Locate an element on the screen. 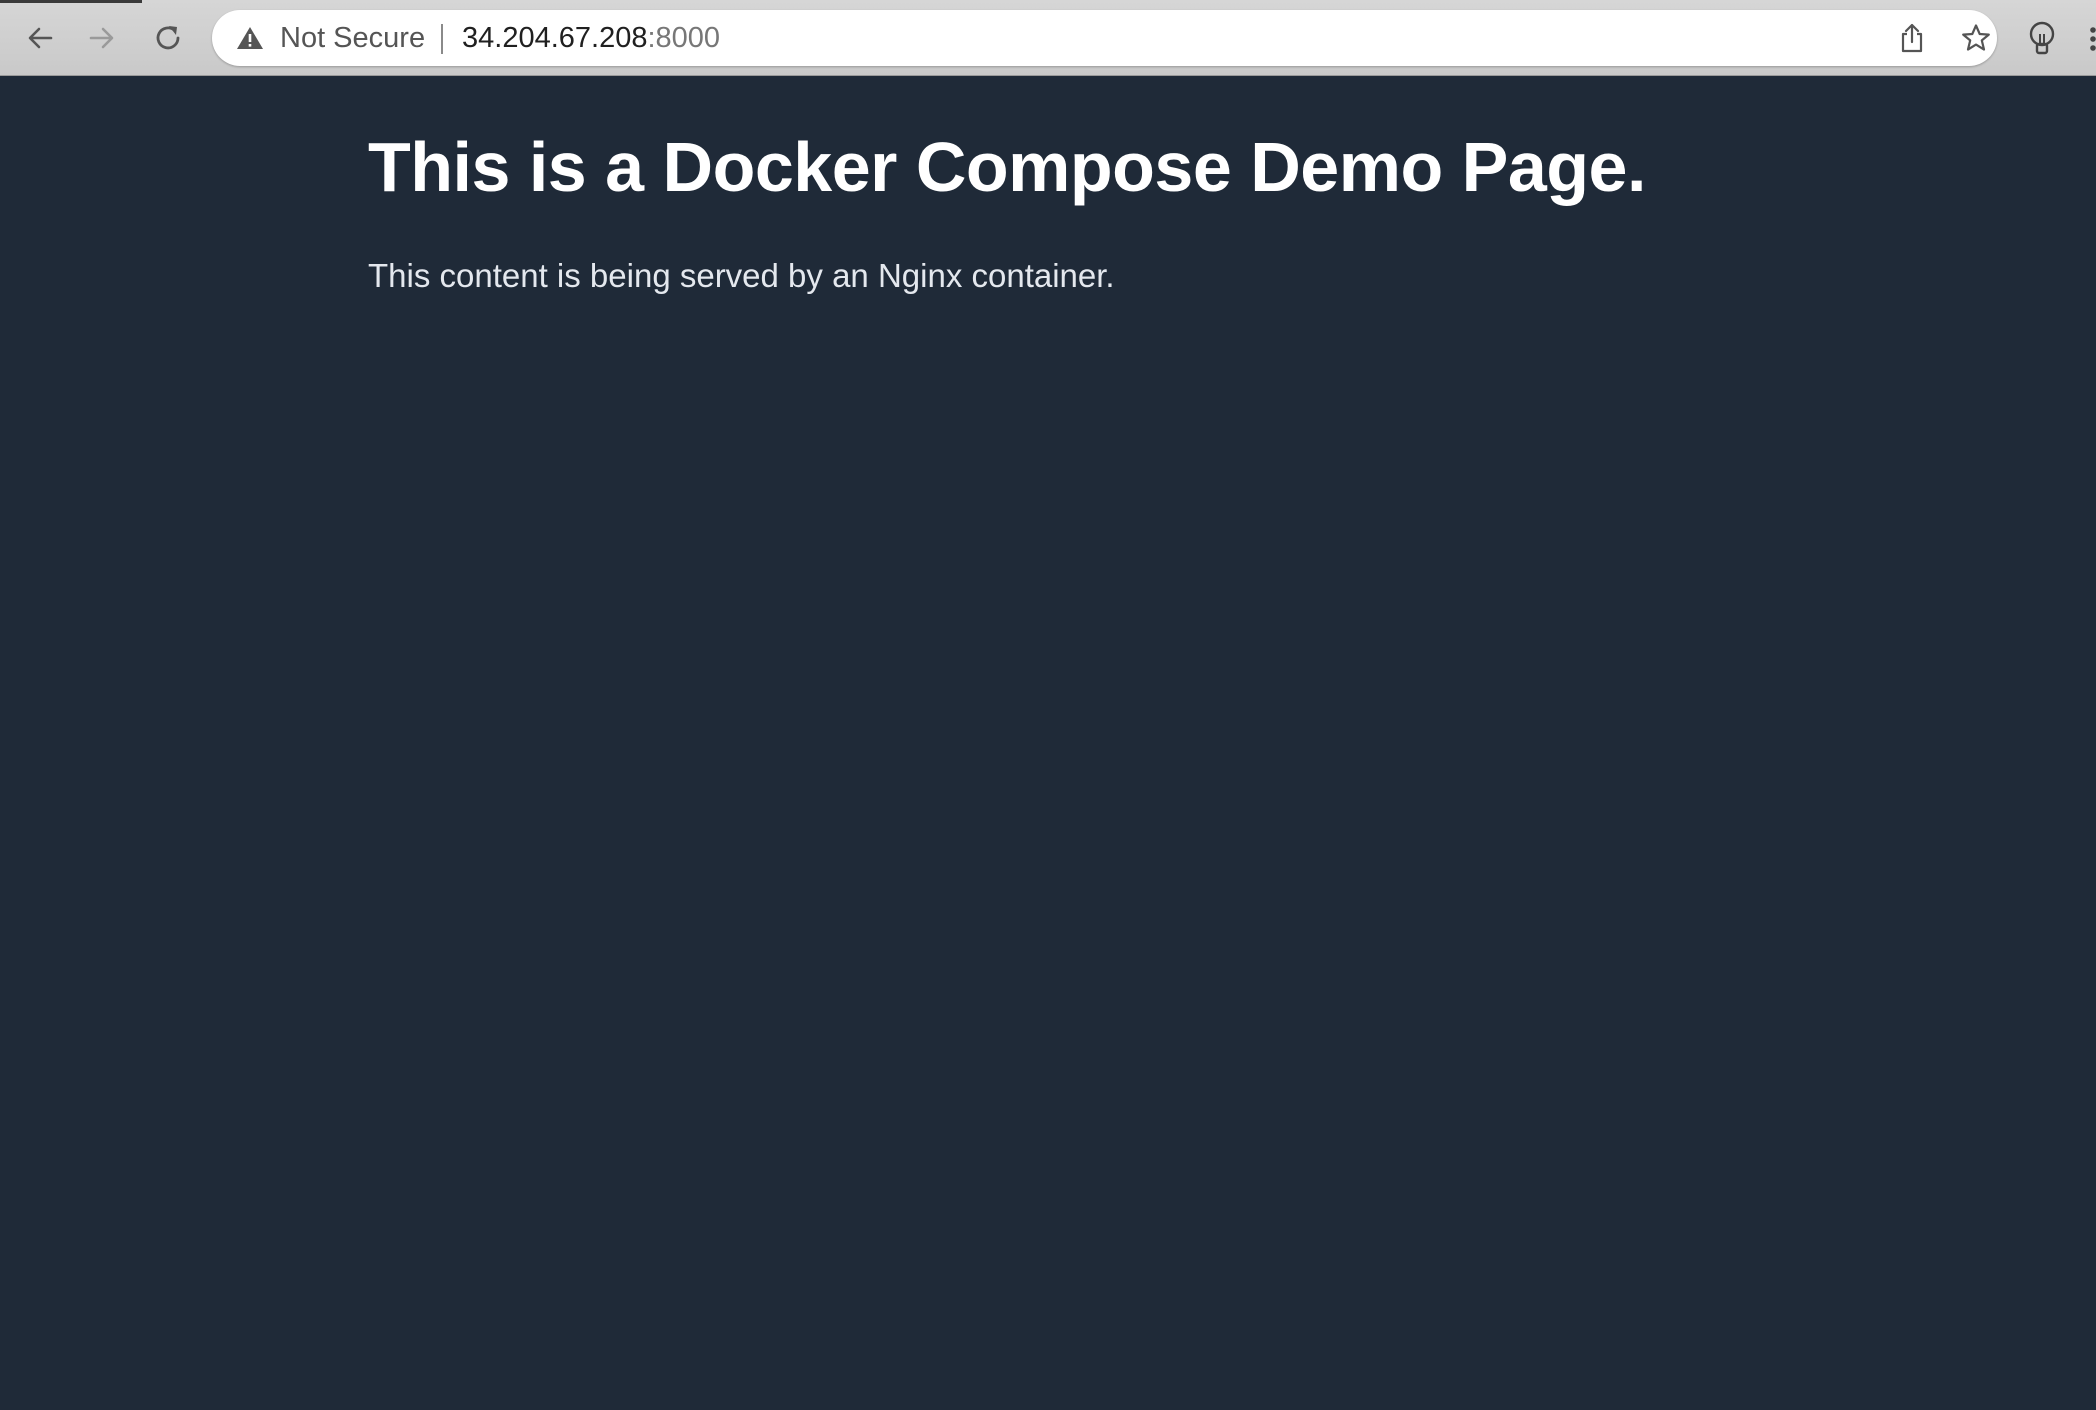 This screenshot has width=2096, height=1410. browser-toolbar: Not Secure 34.204.67.208:8000 is located at coordinates (1048, 38).